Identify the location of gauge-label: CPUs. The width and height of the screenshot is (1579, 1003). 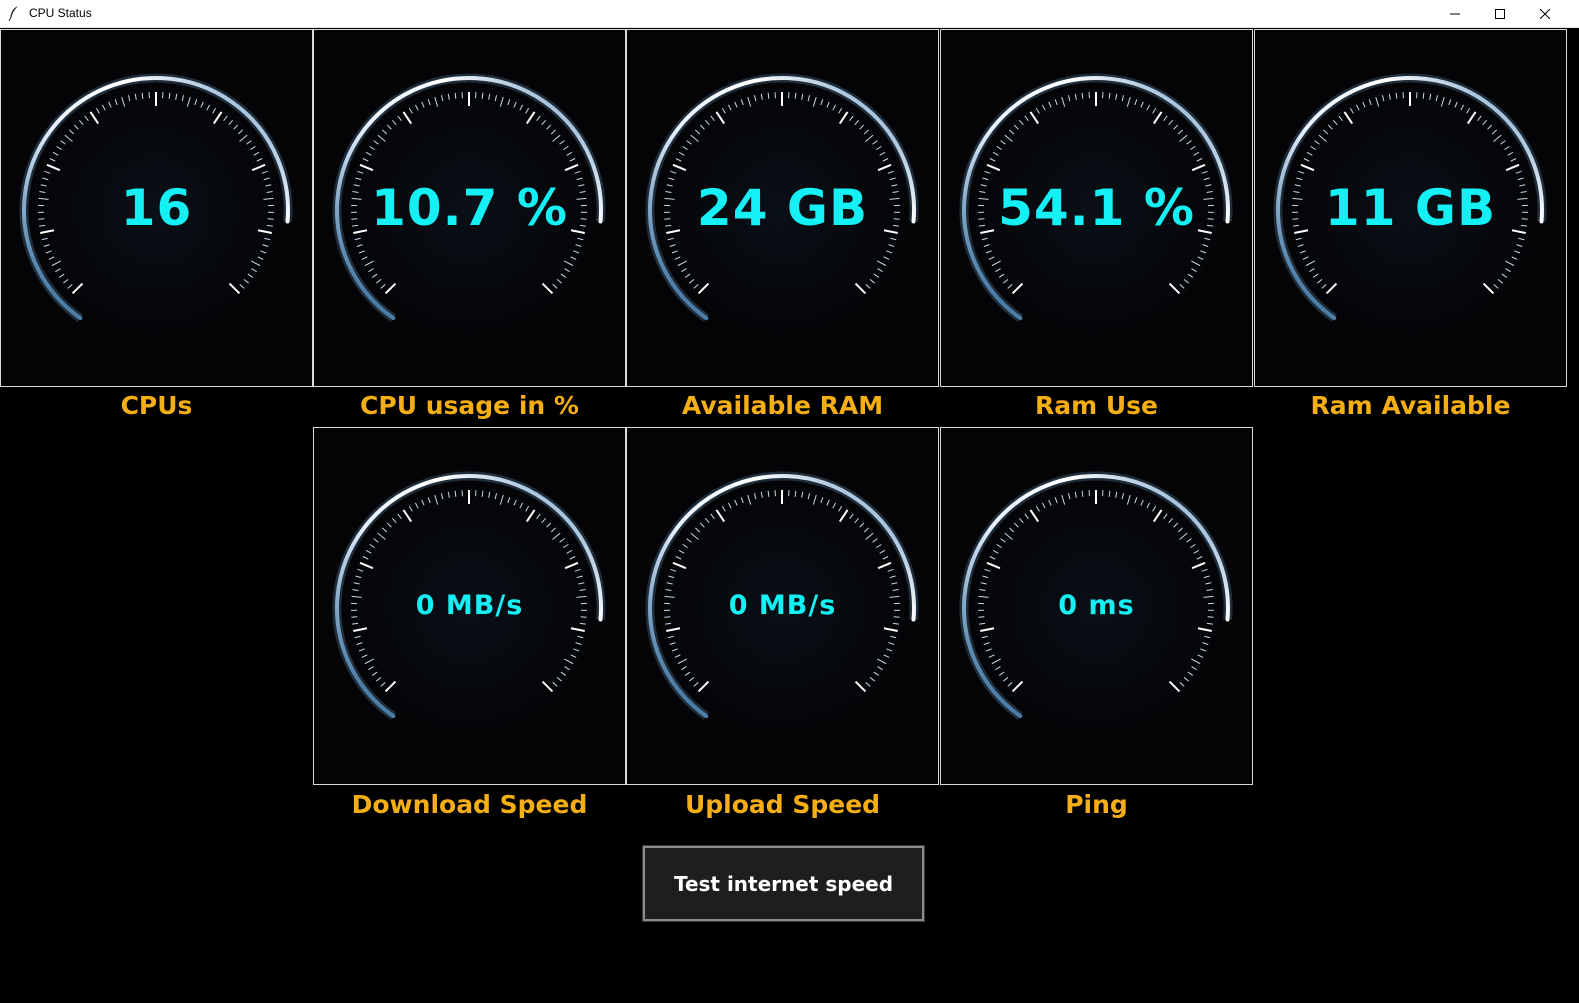
(156, 405).